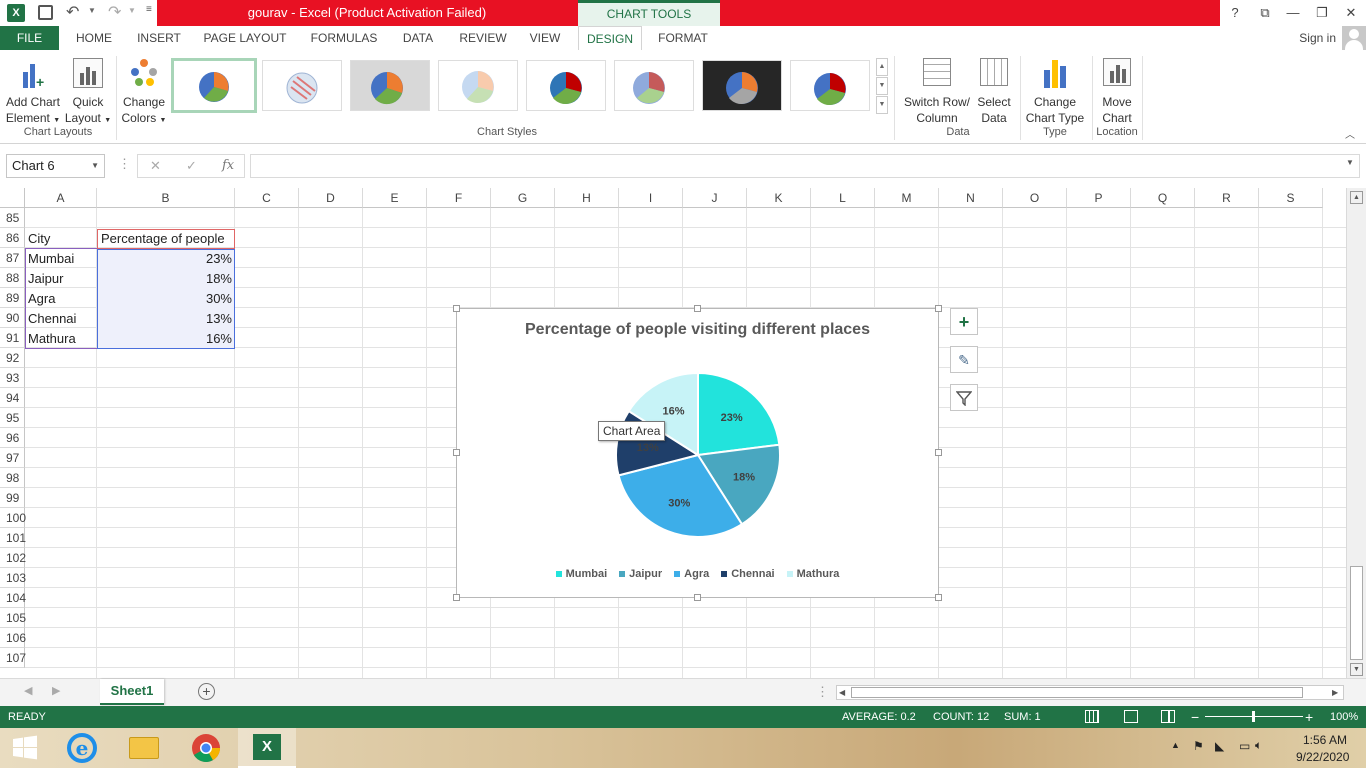 This screenshot has width=1366, height=768. What do you see at coordinates (587, 198) in the screenshot?
I see `column-header: H` at bounding box center [587, 198].